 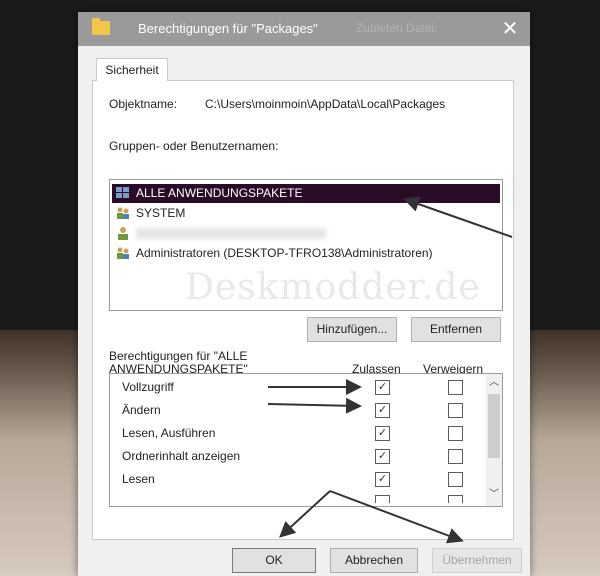 I want to click on cancel-button: Abbrechen, so click(x=374, y=560).